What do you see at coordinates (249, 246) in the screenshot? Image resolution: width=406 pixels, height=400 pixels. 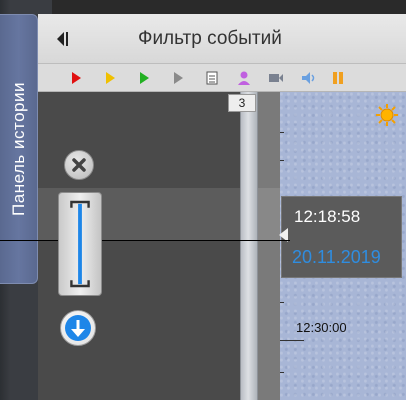 I see `timeline-scrollbar` at bounding box center [249, 246].